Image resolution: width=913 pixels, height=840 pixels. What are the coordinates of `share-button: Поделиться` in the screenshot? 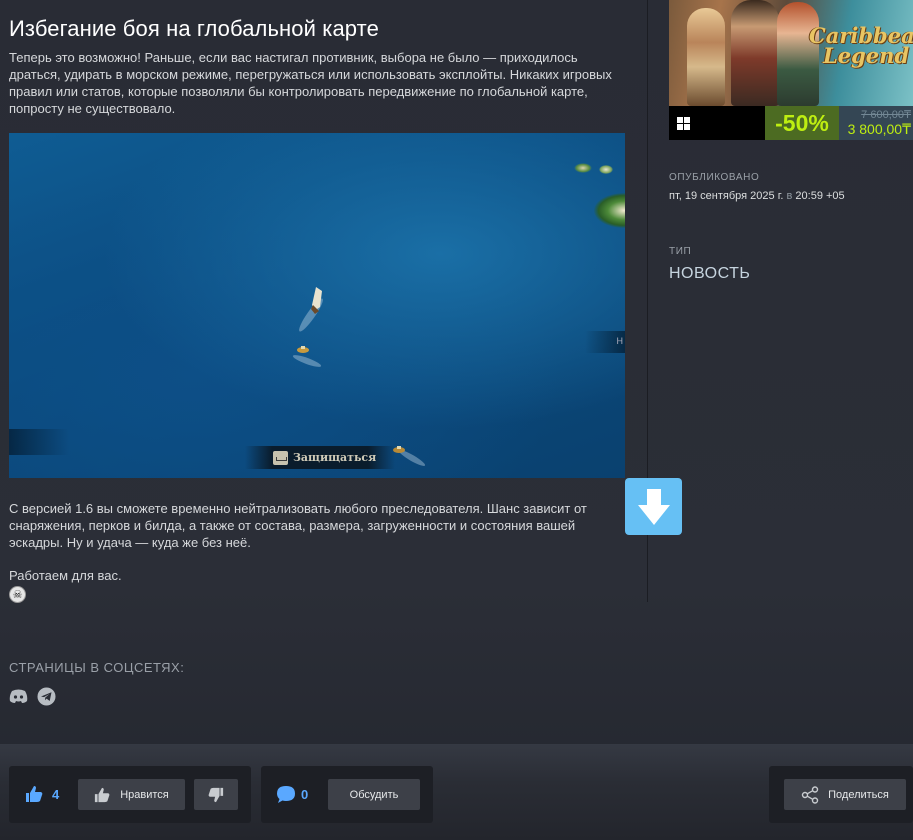 It's located at (845, 794).